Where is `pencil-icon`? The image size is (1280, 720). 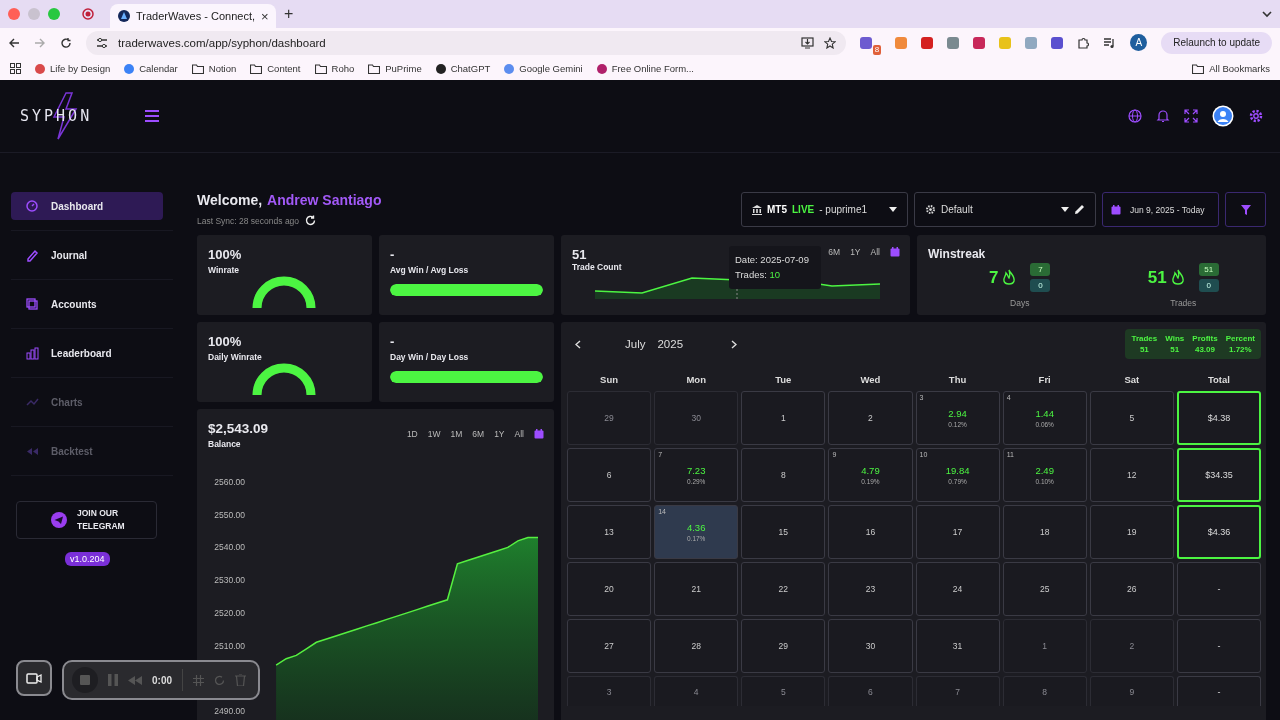 pencil-icon is located at coordinates (1079, 209).